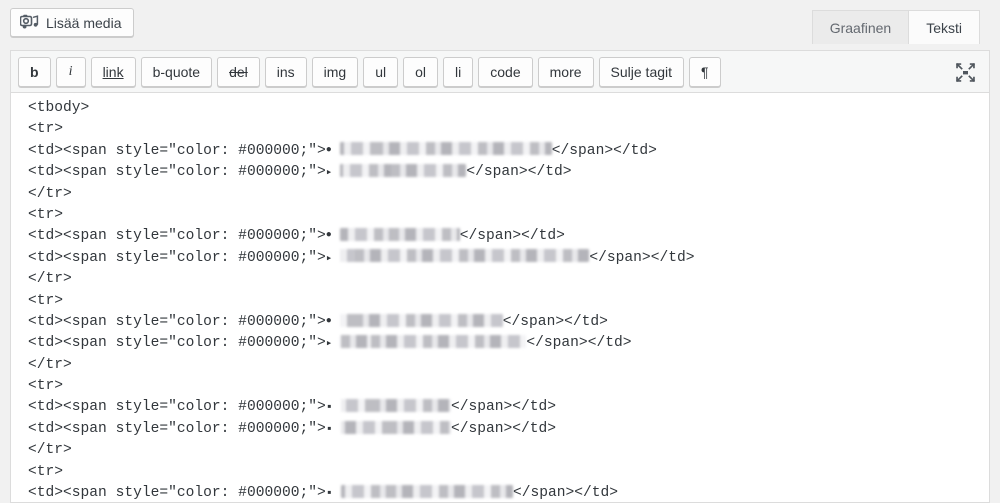 The height and width of the screenshot is (503, 1000). I want to click on code-line: <tbody>, so click(361, 108).